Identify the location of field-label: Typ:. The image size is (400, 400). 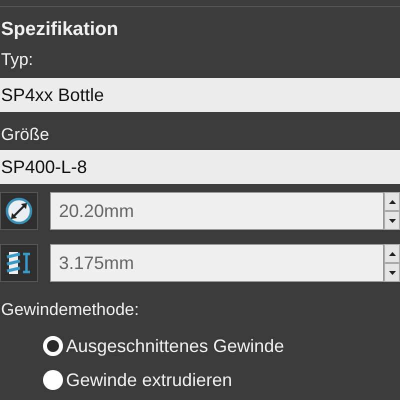
(17, 60).